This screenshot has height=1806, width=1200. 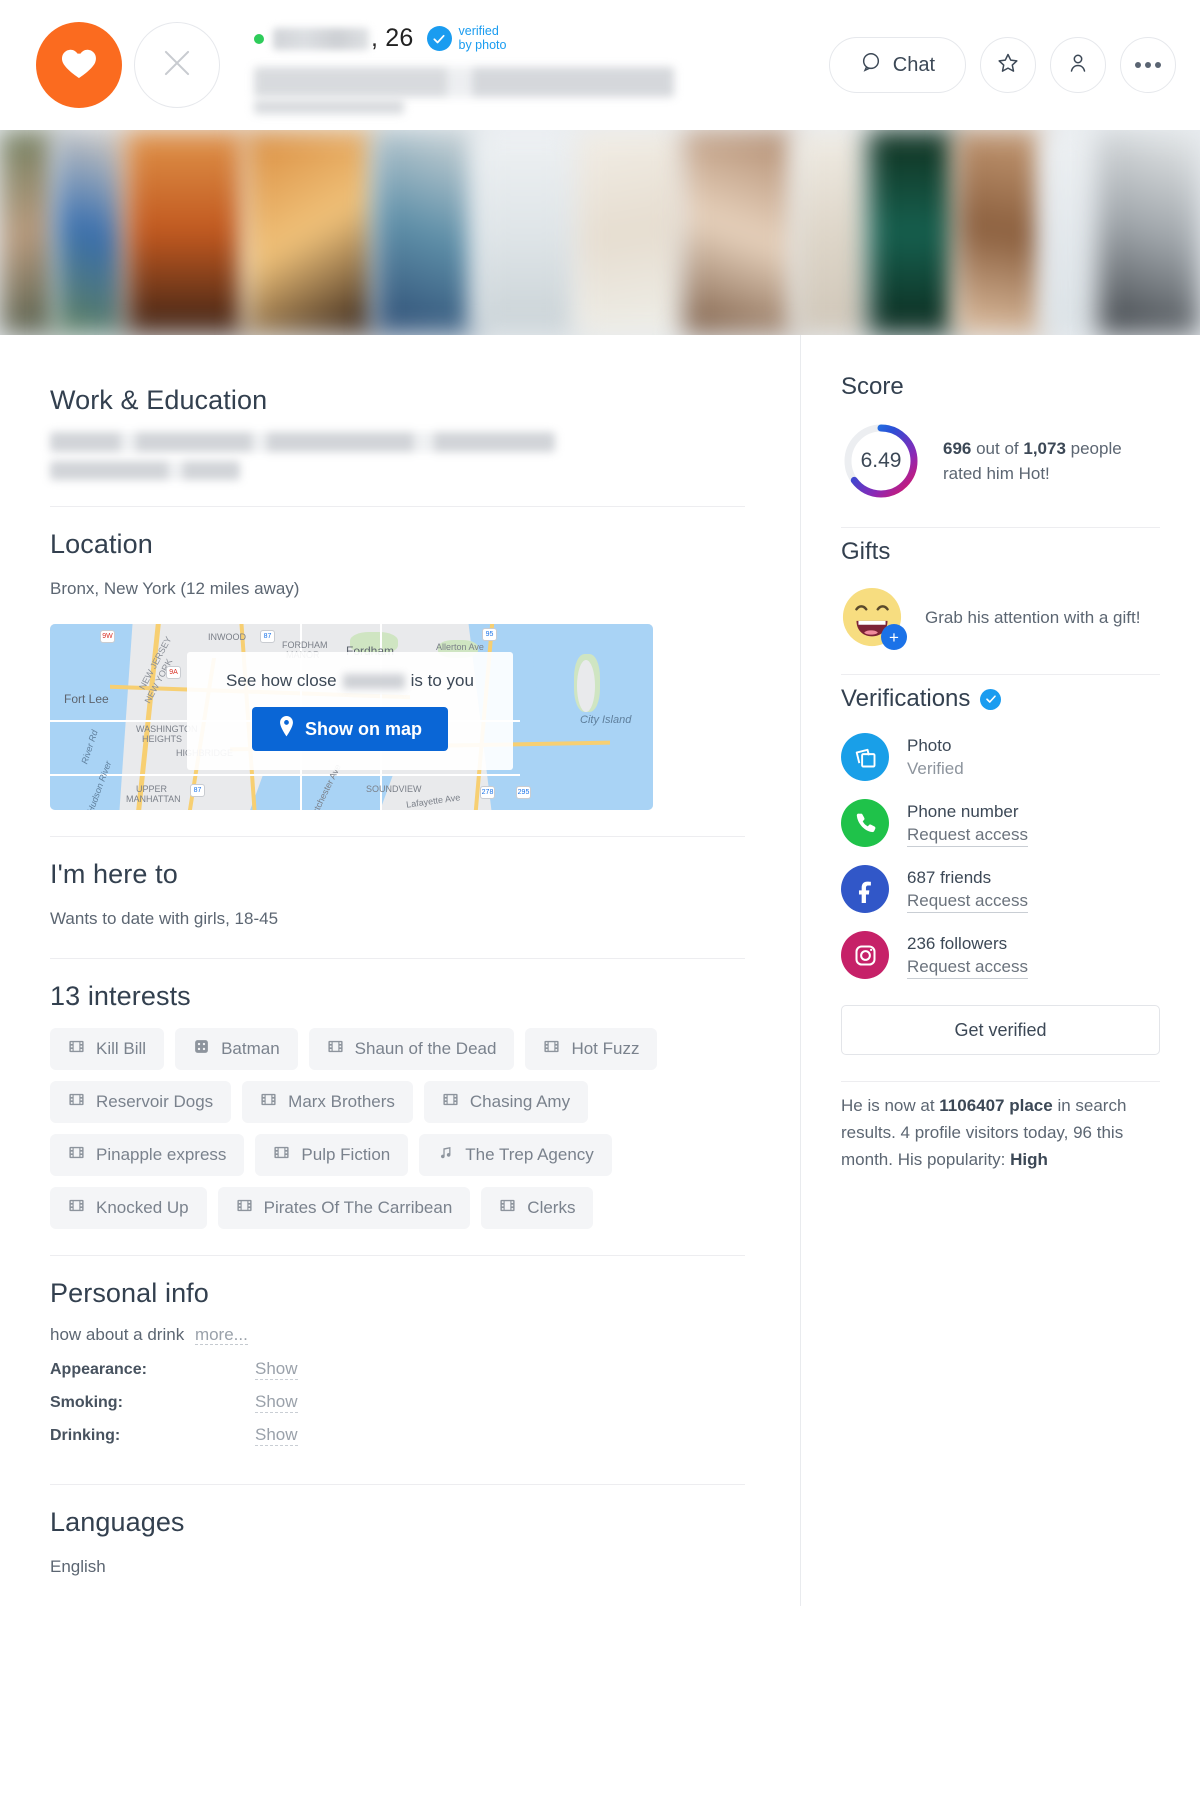 What do you see at coordinates (397, 1545) in the screenshot?
I see `section-languages: Languages English` at bounding box center [397, 1545].